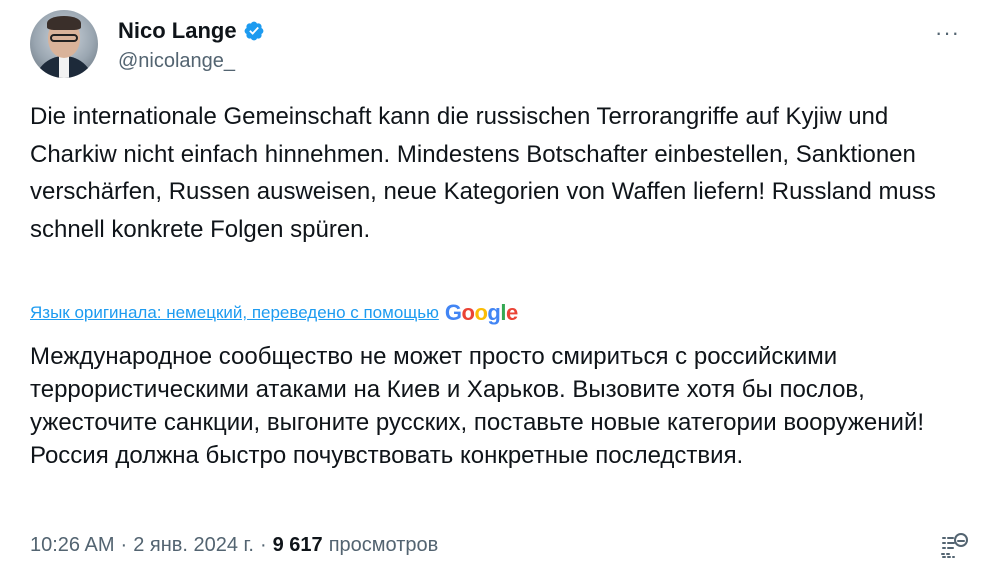 This screenshot has height=571, width=1000. Describe the element at coordinates (64, 44) in the screenshot. I see `avatar` at that location.